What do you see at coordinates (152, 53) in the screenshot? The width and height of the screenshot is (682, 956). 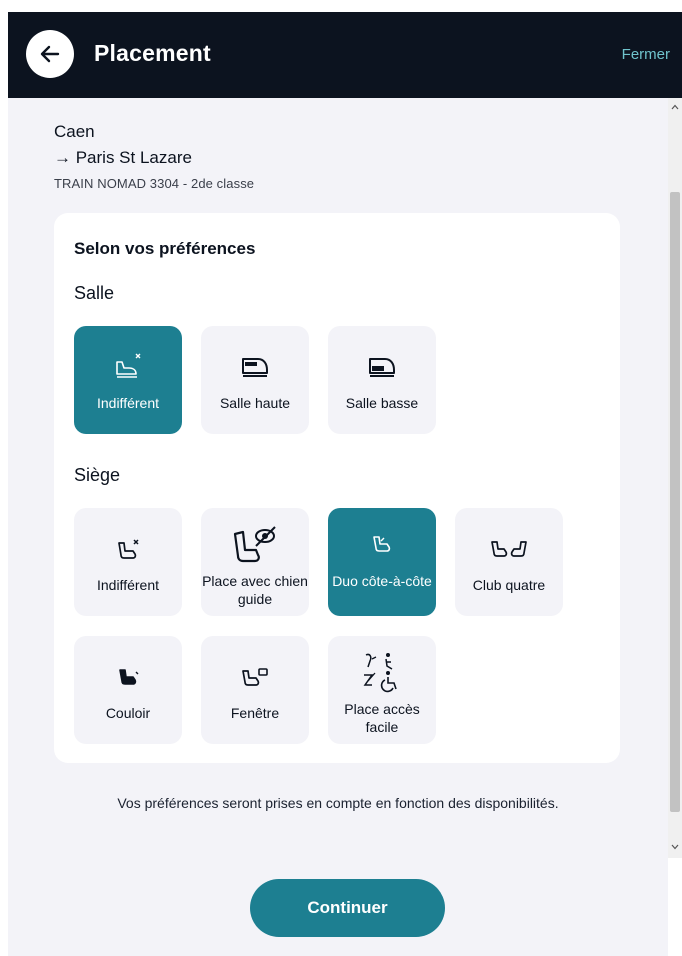 I see `page-title: Placement` at bounding box center [152, 53].